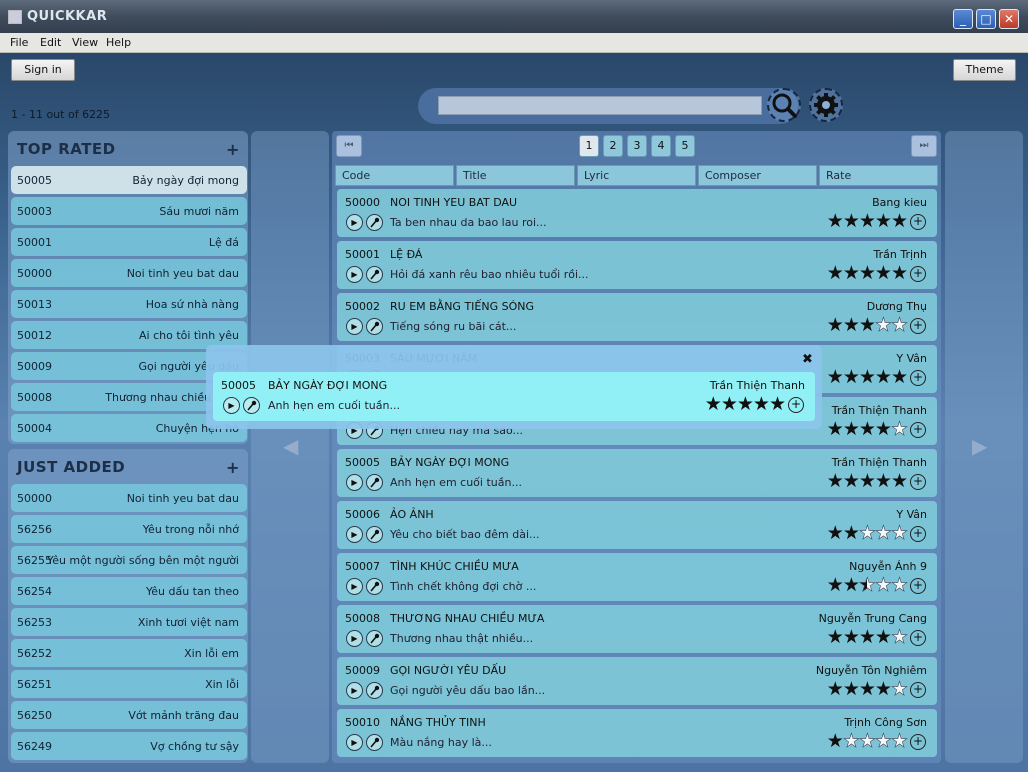 The width and height of the screenshot is (1028, 772). I want to click on list-item: 56249 Vợ chồng tư sậy, so click(129, 746).